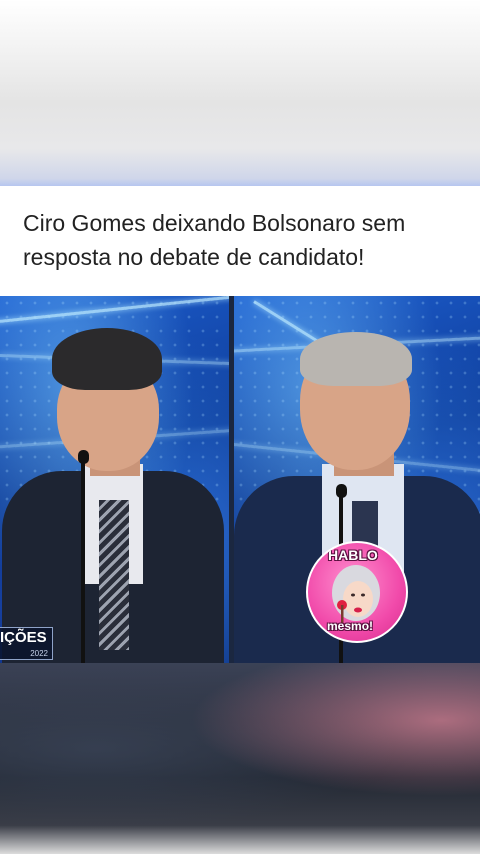  I want to click on broadcast-logo: IÇÕES 2022, so click(26, 643).